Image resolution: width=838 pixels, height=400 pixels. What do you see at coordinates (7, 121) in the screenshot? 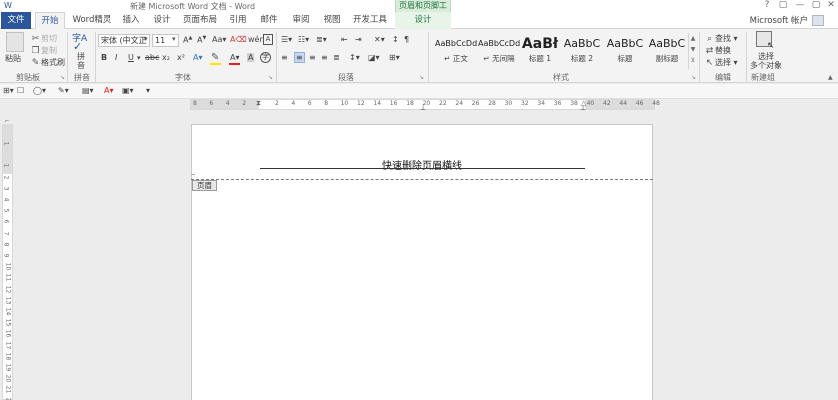
I see `tab-selector-icon: ⌐` at bounding box center [7, 121].